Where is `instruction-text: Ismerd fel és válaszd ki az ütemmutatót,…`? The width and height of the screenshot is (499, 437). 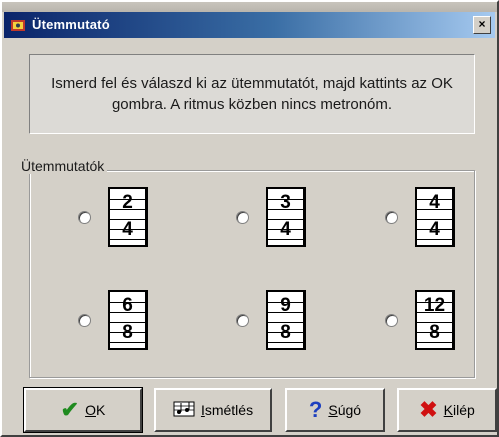
instruction-text: Ismerd fel és válaszd ki az ütemmutatót,… is located at coordinates (252, 94).